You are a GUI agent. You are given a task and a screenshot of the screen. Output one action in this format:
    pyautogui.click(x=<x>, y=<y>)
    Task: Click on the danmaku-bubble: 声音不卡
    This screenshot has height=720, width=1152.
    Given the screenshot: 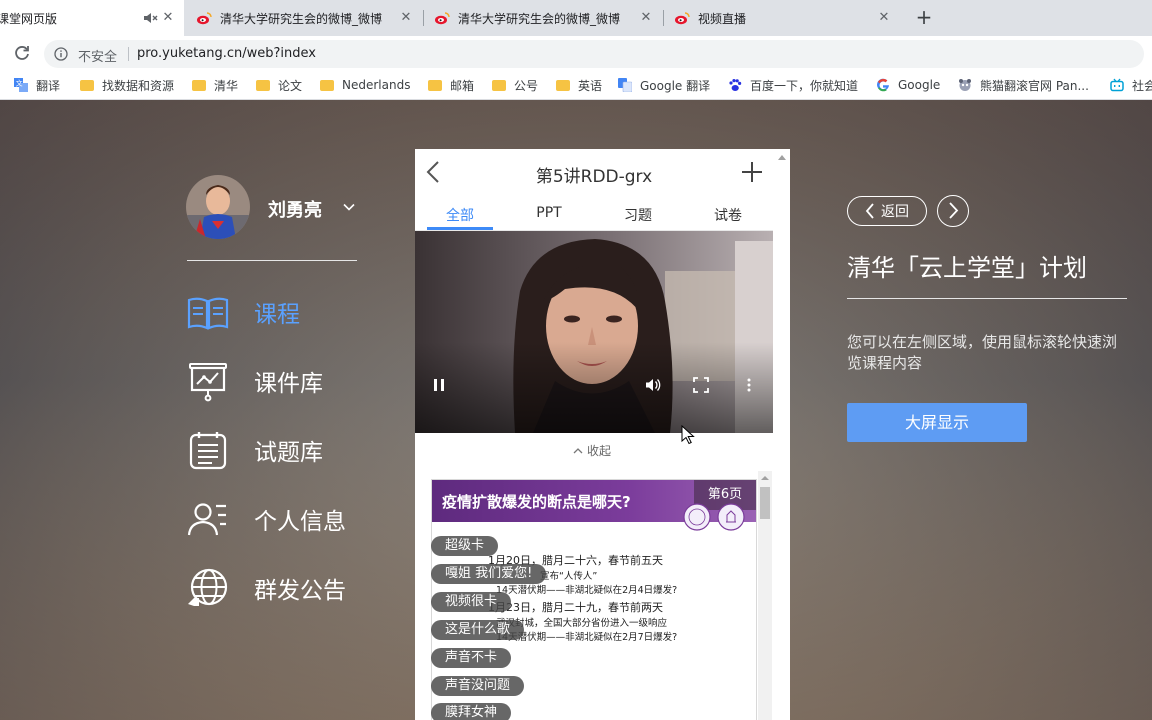 What is the action you would take?
    pyautogui.click(x=471, y=658)
    